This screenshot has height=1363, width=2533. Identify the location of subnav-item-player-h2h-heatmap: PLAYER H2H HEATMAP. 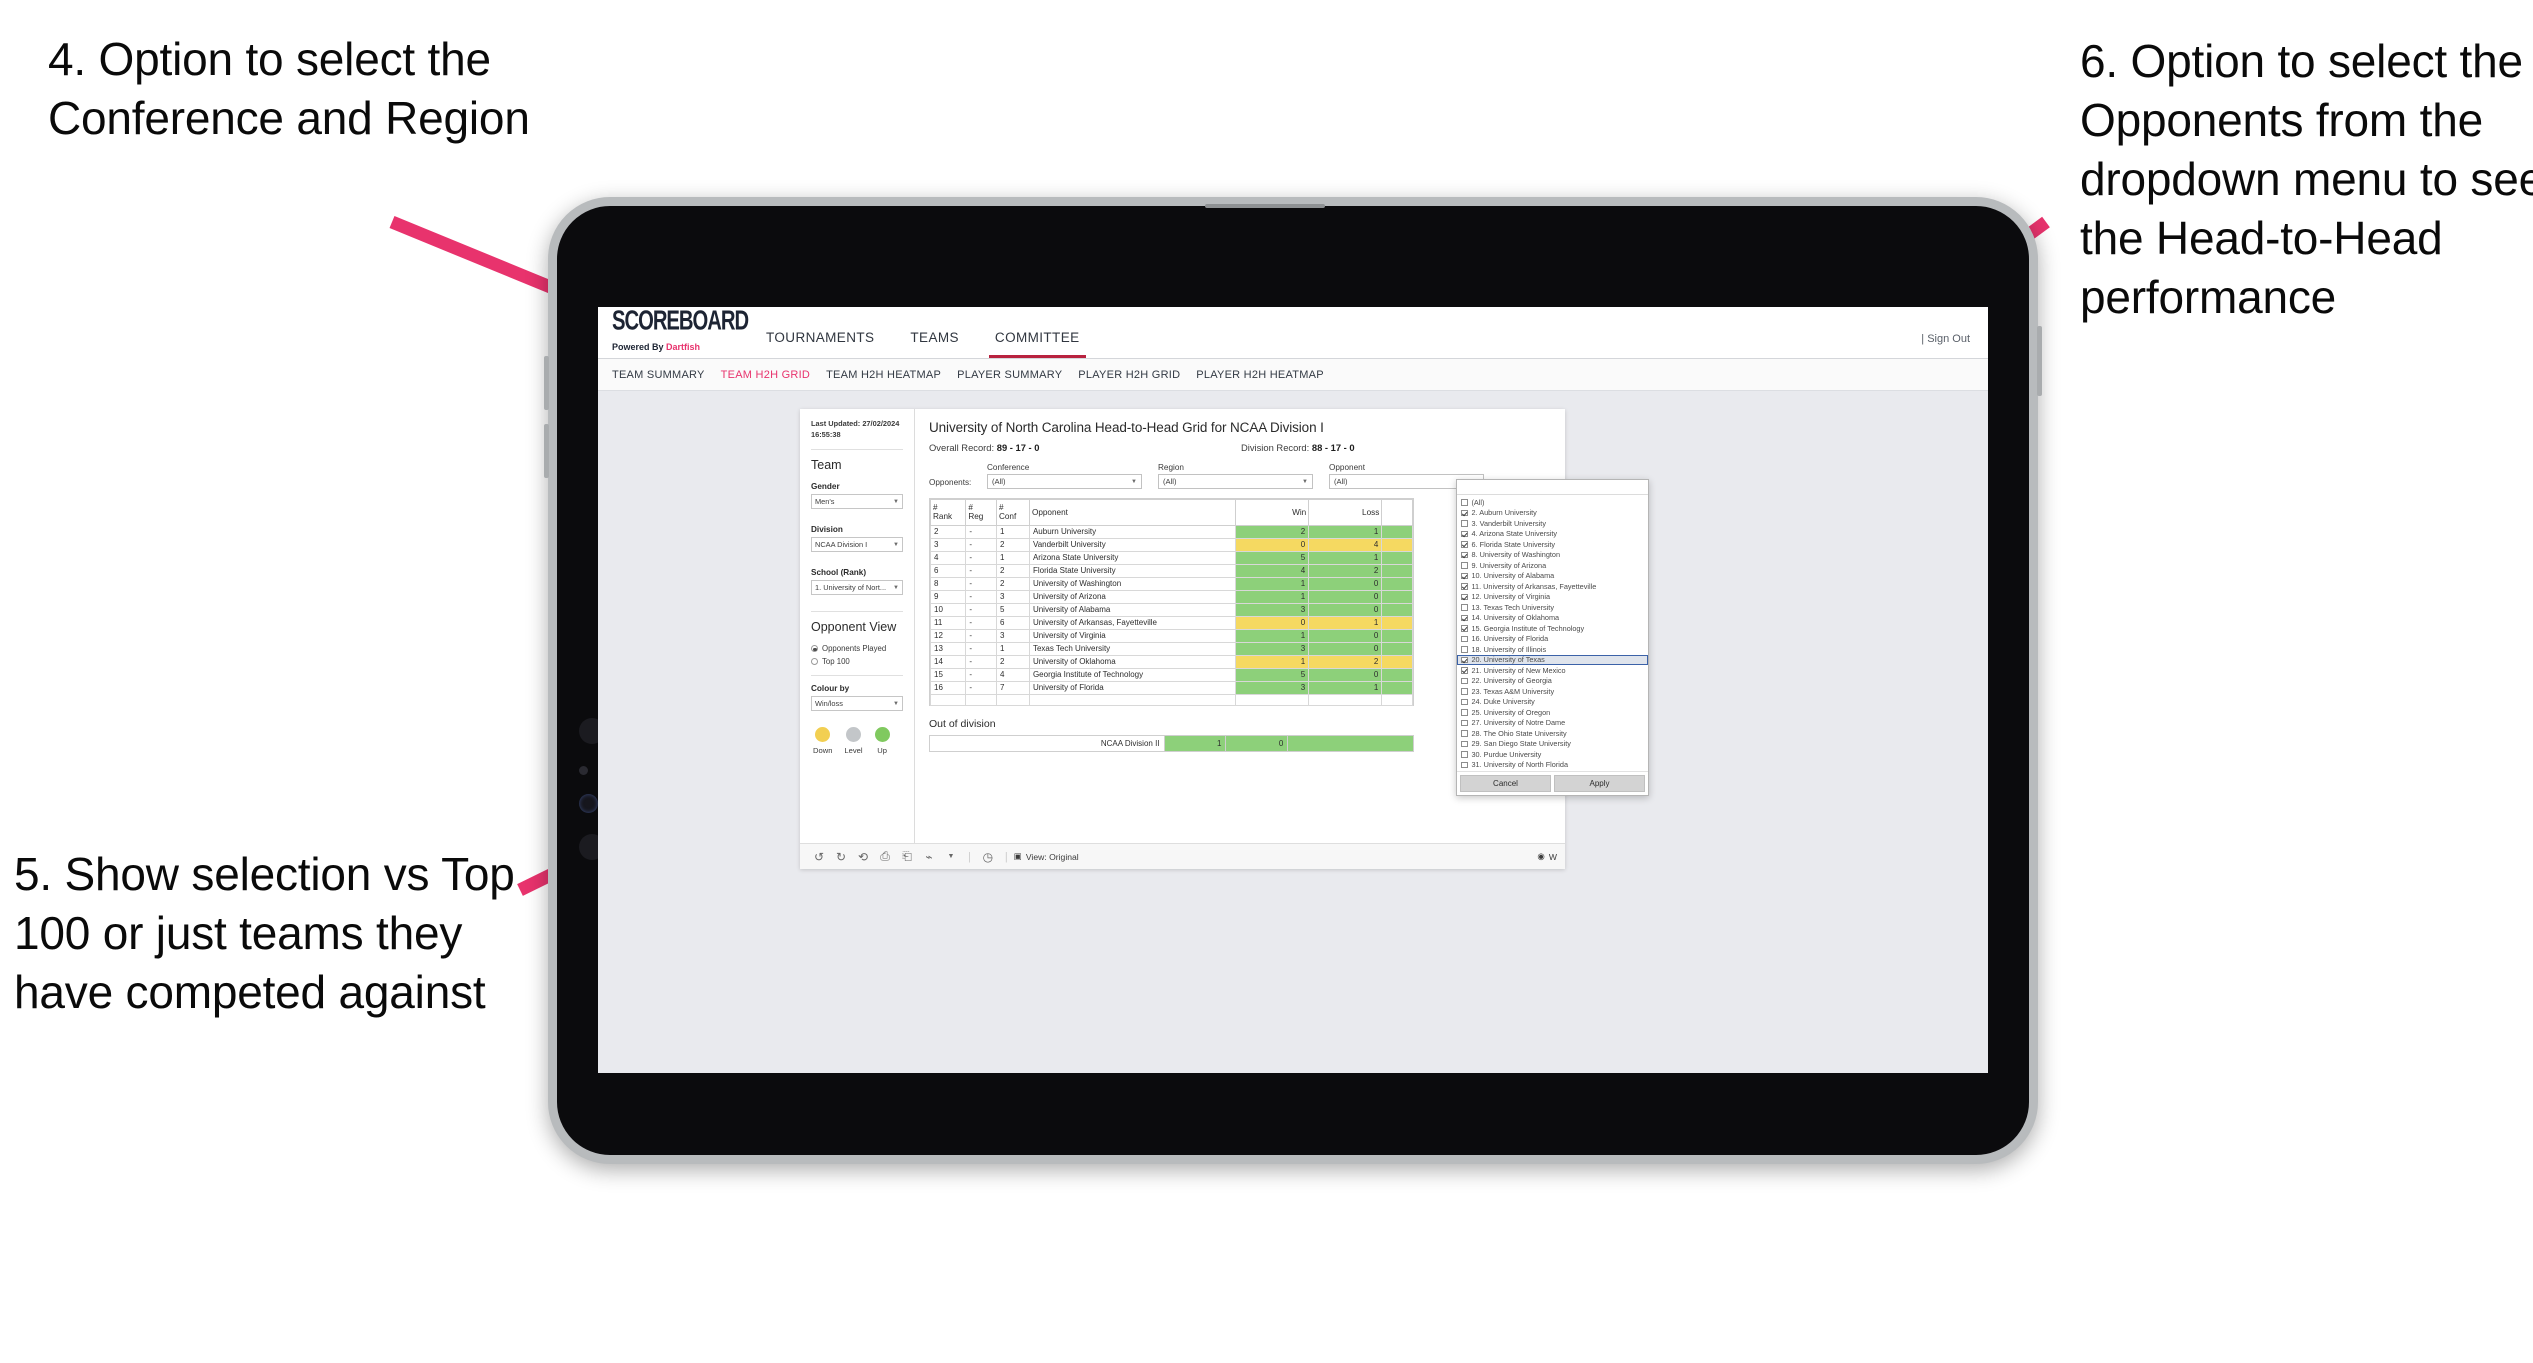
(1268, 375).